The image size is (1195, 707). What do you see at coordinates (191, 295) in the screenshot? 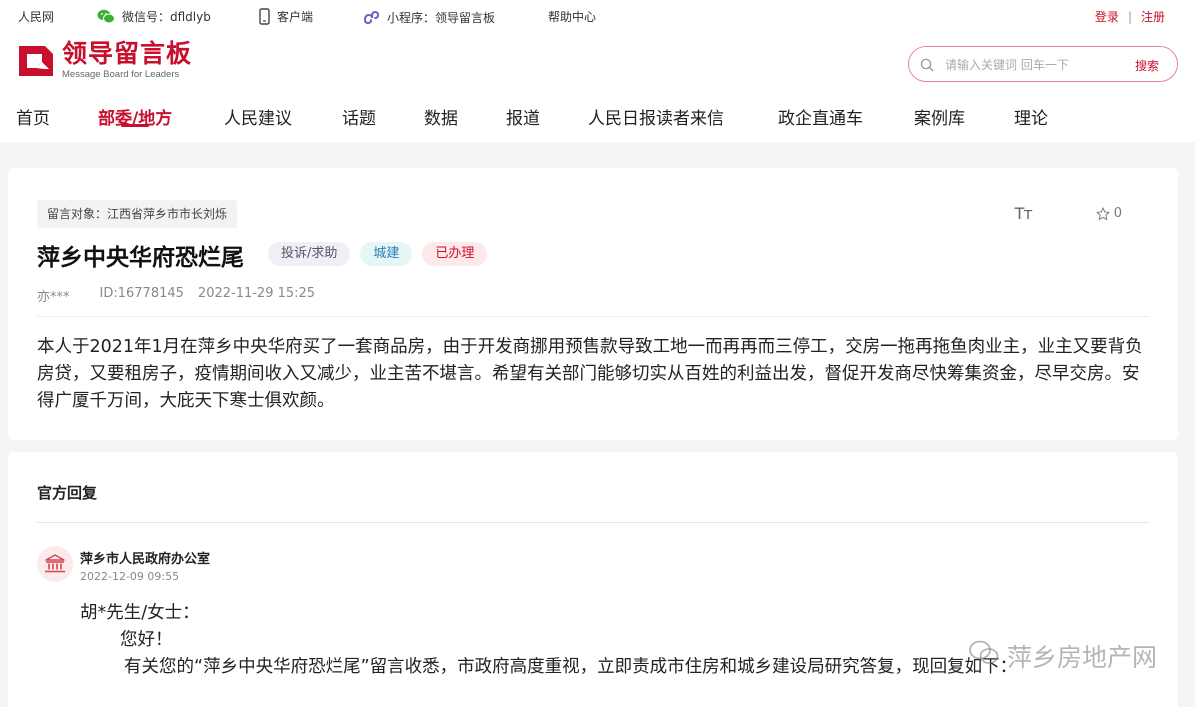
I see `message-meta: 亦*** ID:16778145 2022-11-29 15:25` at bounding box center [191, 295].